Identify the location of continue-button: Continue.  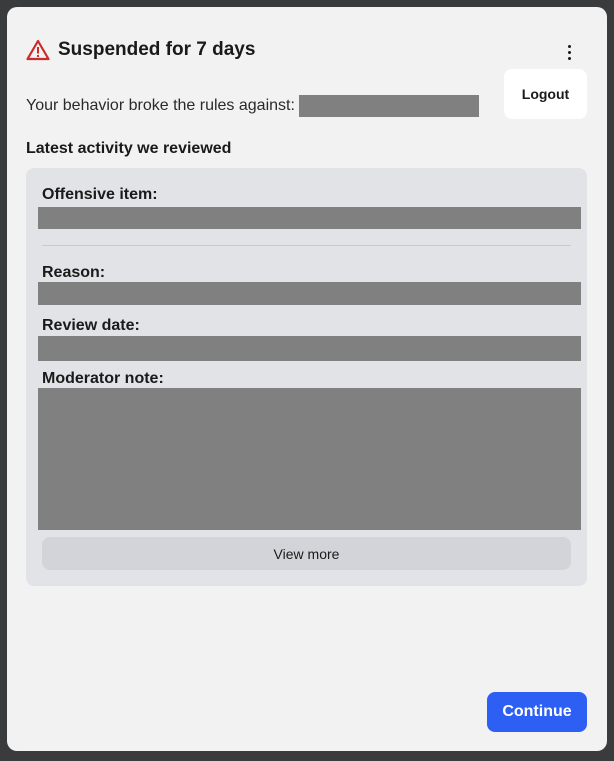
(537, 712).